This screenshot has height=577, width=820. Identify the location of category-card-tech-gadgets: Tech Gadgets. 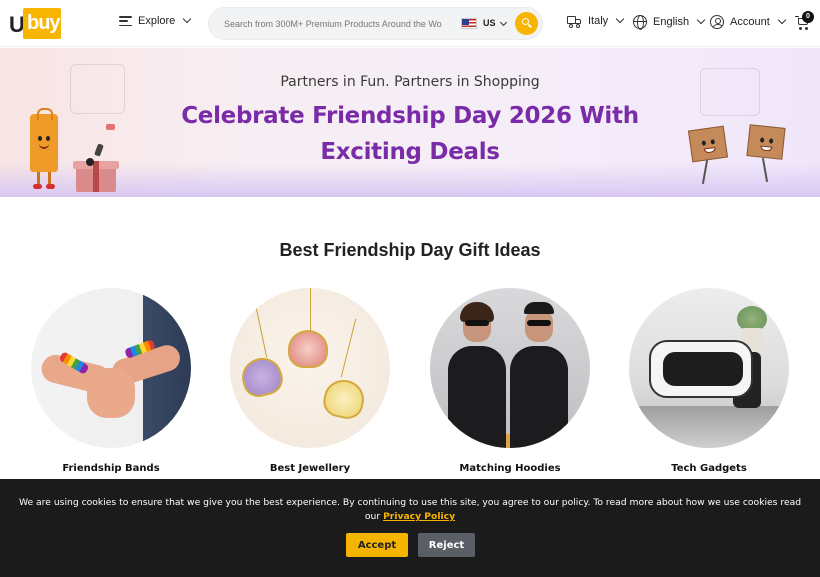
(709, 381).